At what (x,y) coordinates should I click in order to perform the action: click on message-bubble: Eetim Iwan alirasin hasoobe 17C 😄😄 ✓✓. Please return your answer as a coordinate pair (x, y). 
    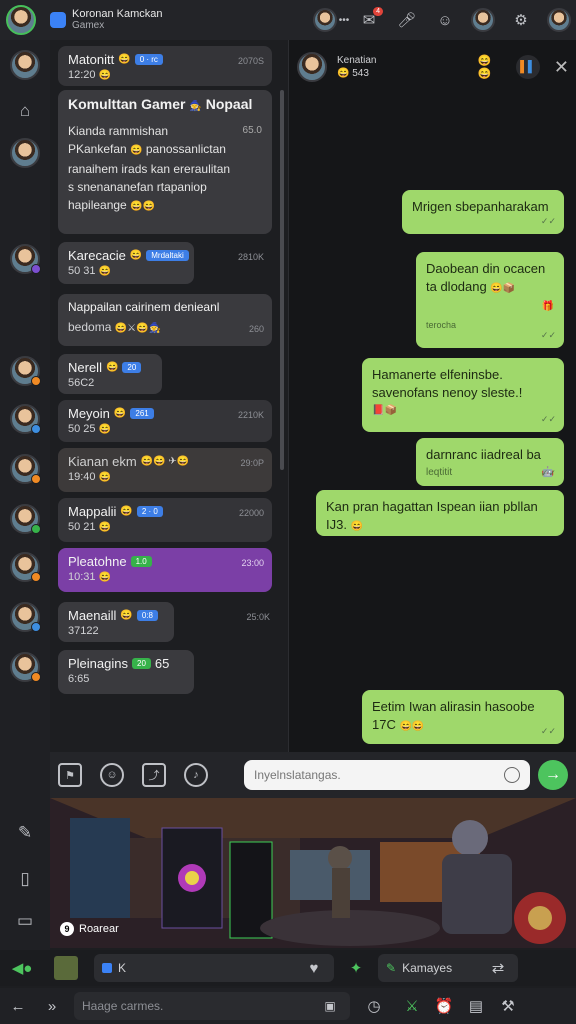
    Looking at the image, I should click on (463, 717).